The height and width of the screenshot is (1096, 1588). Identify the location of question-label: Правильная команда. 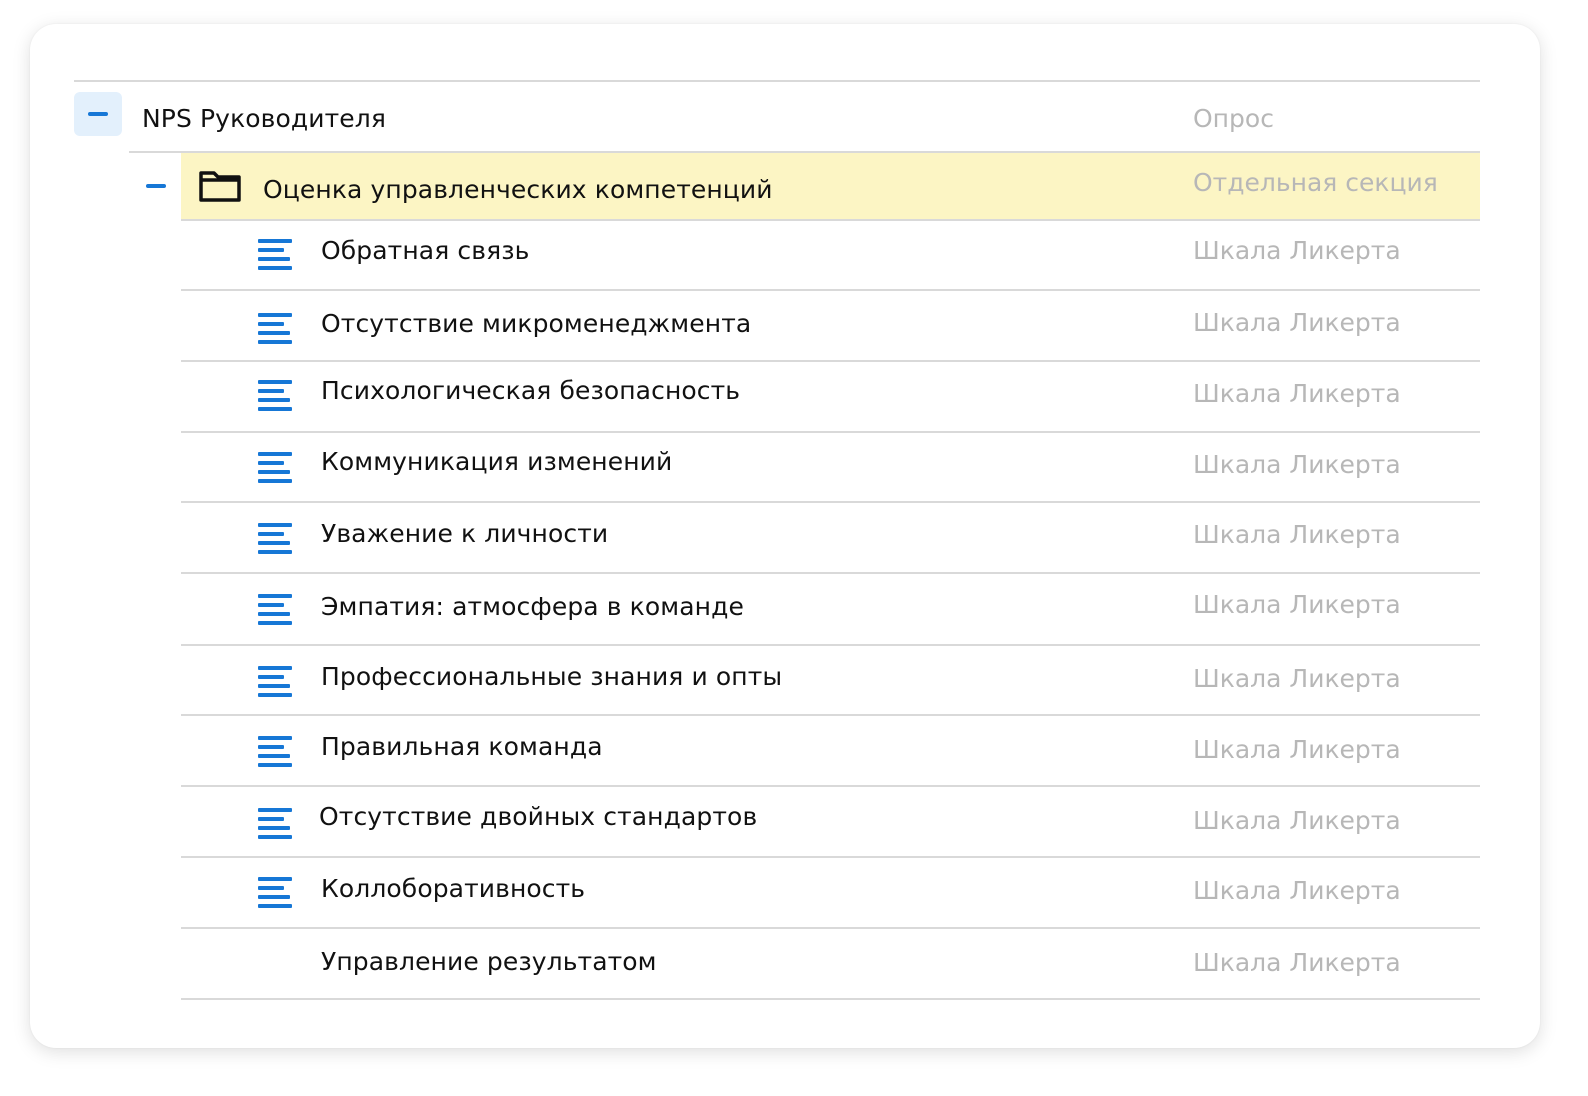
(462, 746).